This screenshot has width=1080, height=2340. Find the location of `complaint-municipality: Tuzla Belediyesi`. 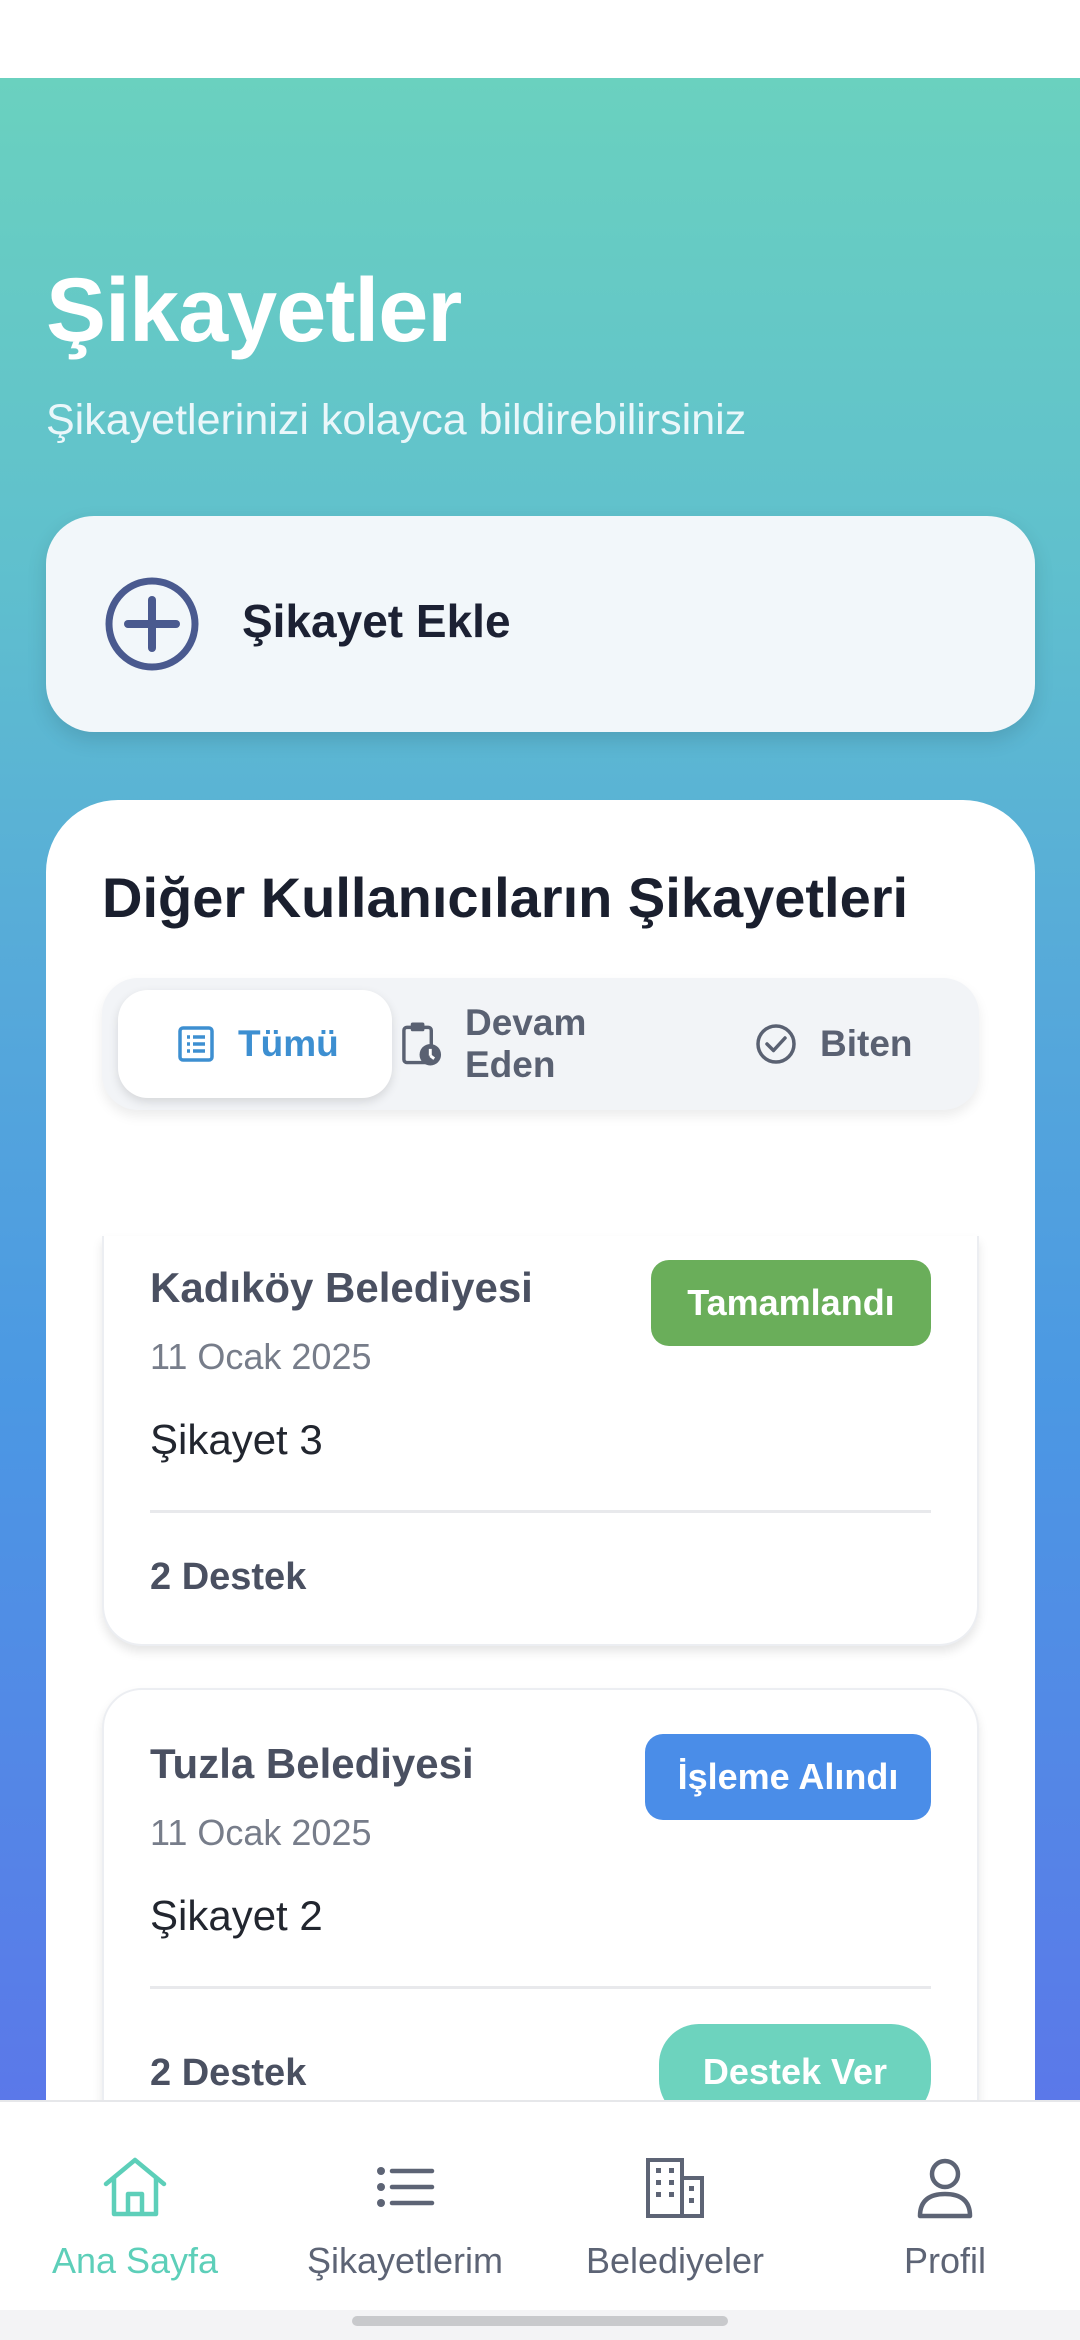

complaint-municipality: Tuzla Belediyesi is located at coordinates (312, 1763).